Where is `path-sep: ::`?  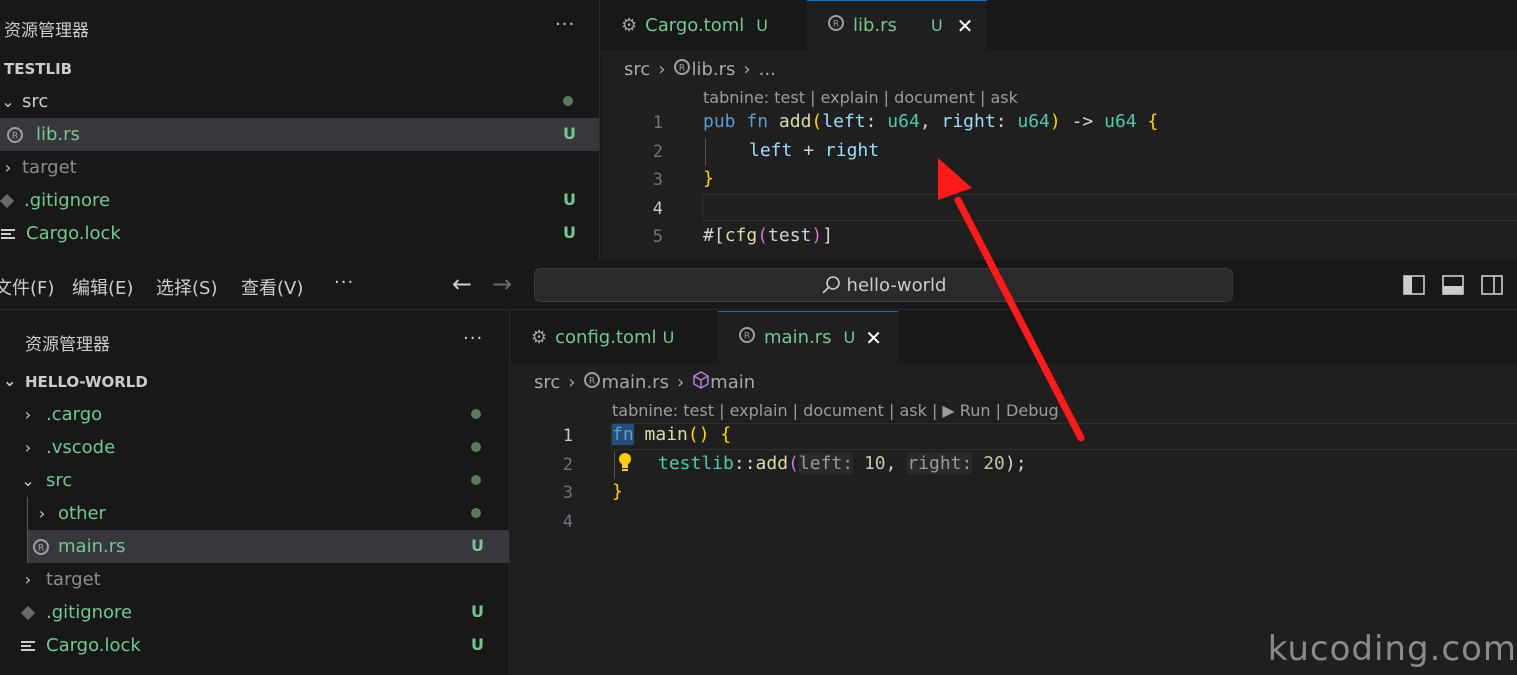 path-sep: :: is located at coordinates (744, 463).